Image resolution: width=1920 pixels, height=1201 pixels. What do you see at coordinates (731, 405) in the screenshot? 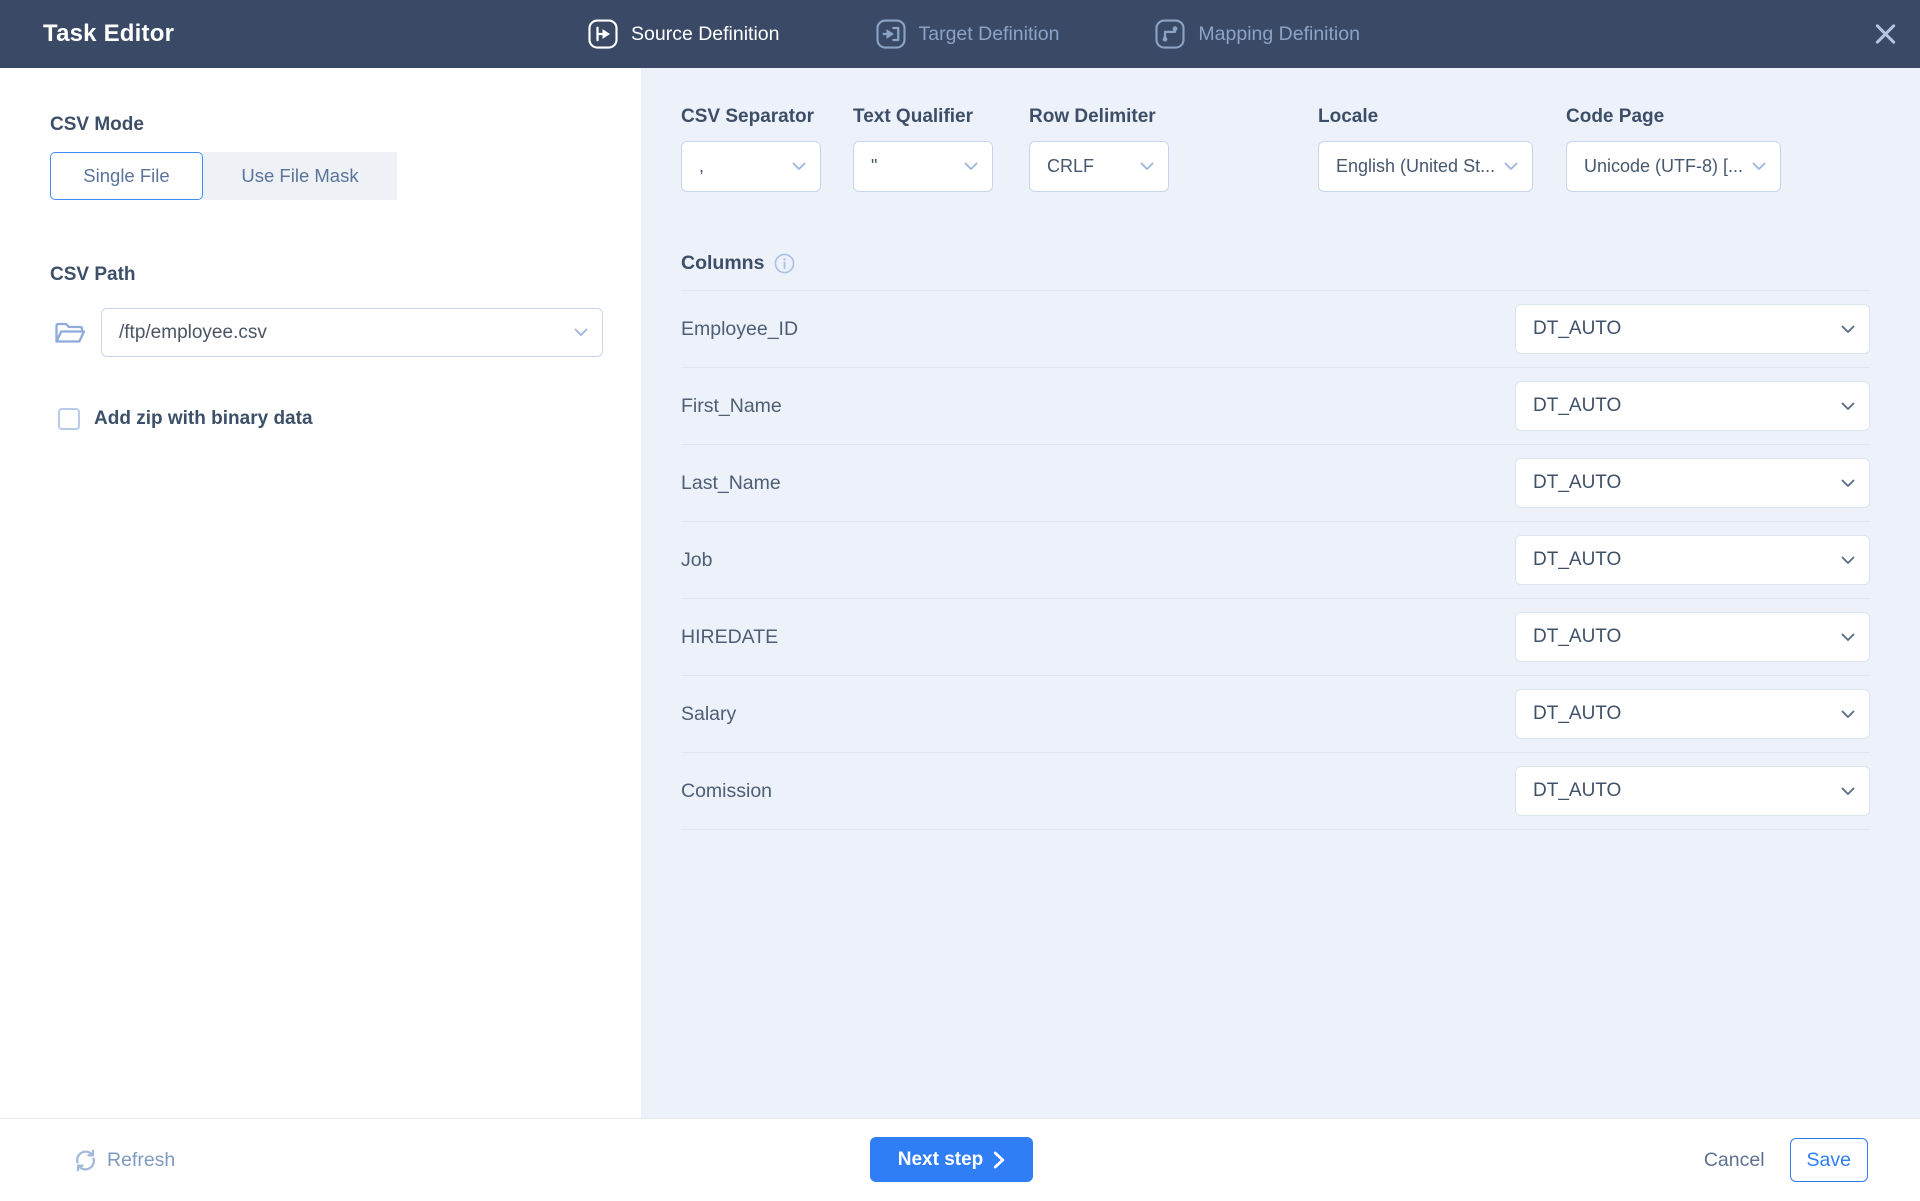
I see `column-name: First_Name` at bounding box center [731, 405].